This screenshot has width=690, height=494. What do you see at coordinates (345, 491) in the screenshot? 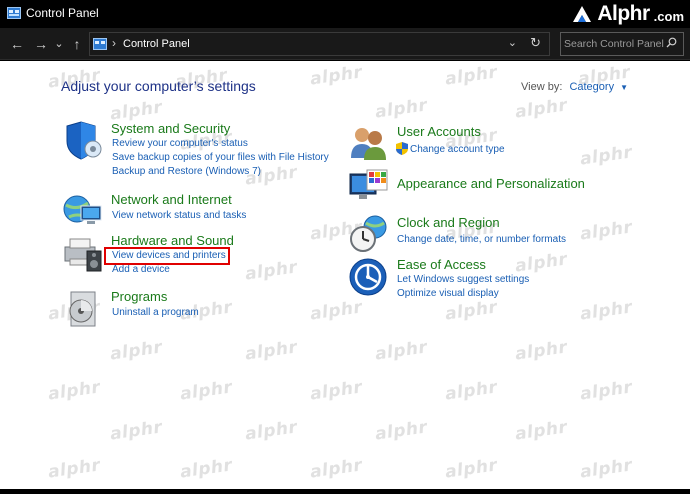
I see `bottom-edge` at bounding box center [345, 491].